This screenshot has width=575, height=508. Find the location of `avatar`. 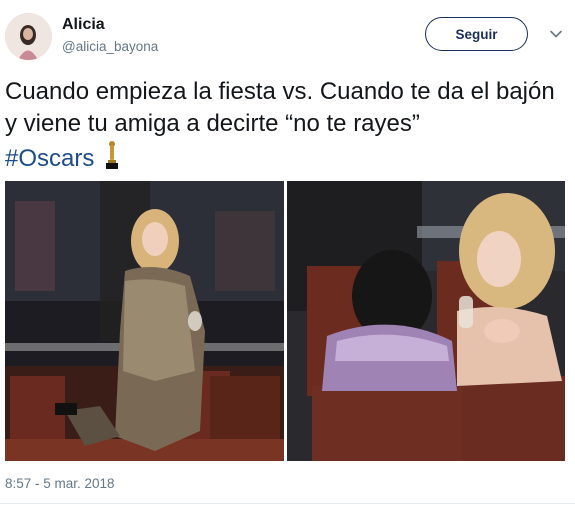

avatar is located at coordinates (28, 36).